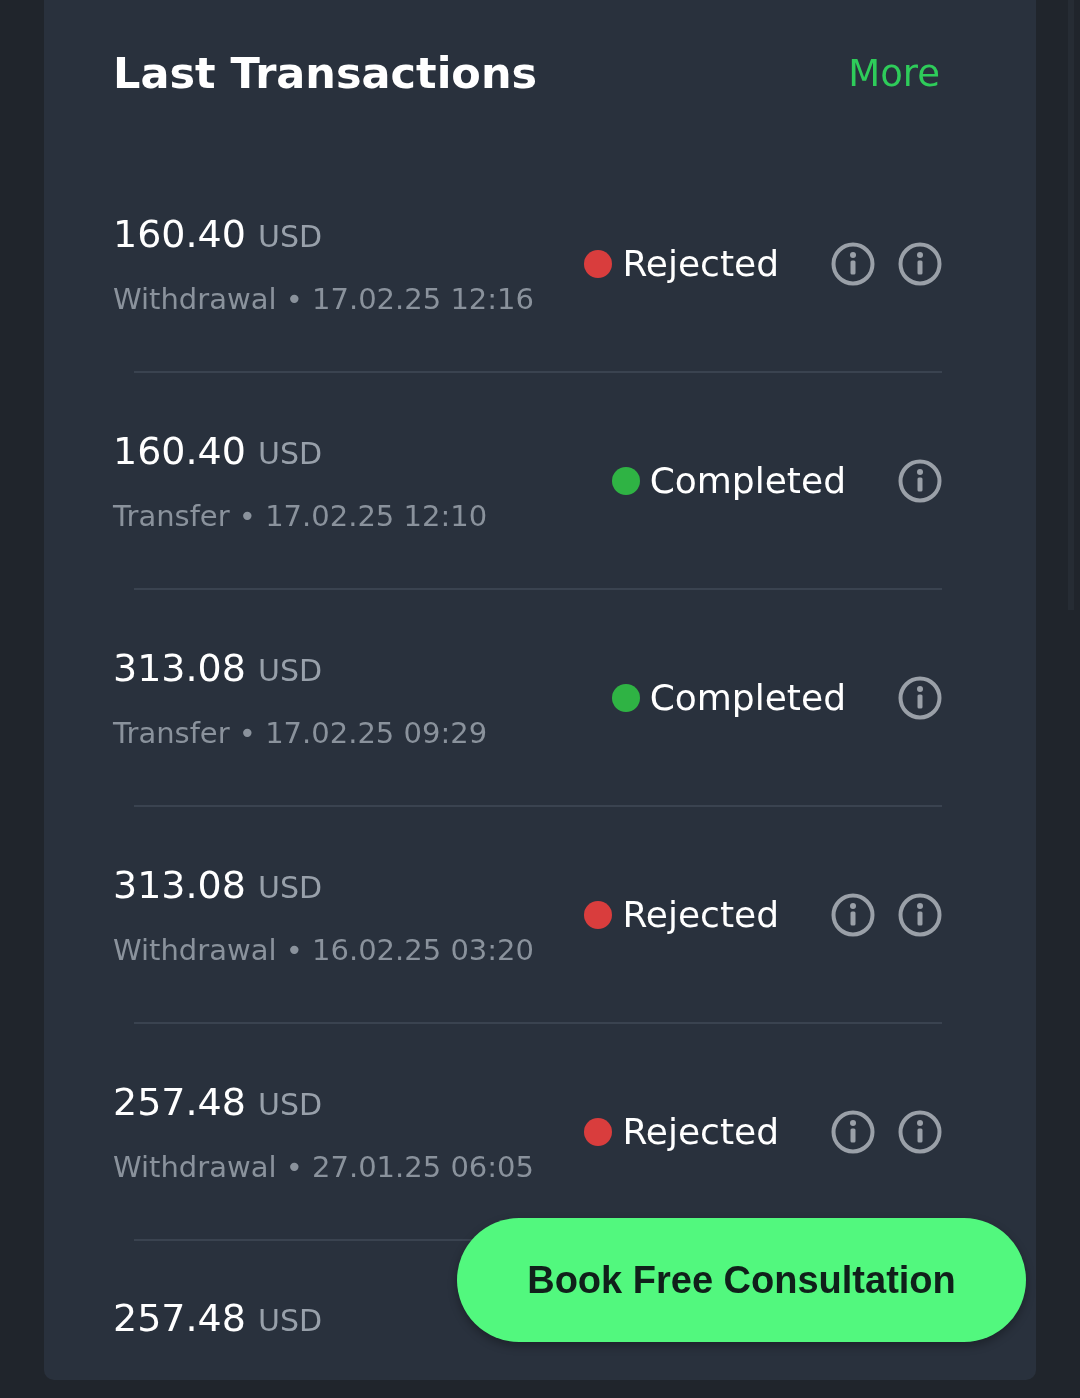 The image size is (1080, 1398). Describe the element at coordinates (300, 732) in the screenshot. I see `transaction-meta: Transfer • 17.02.25 09:29` at that location.